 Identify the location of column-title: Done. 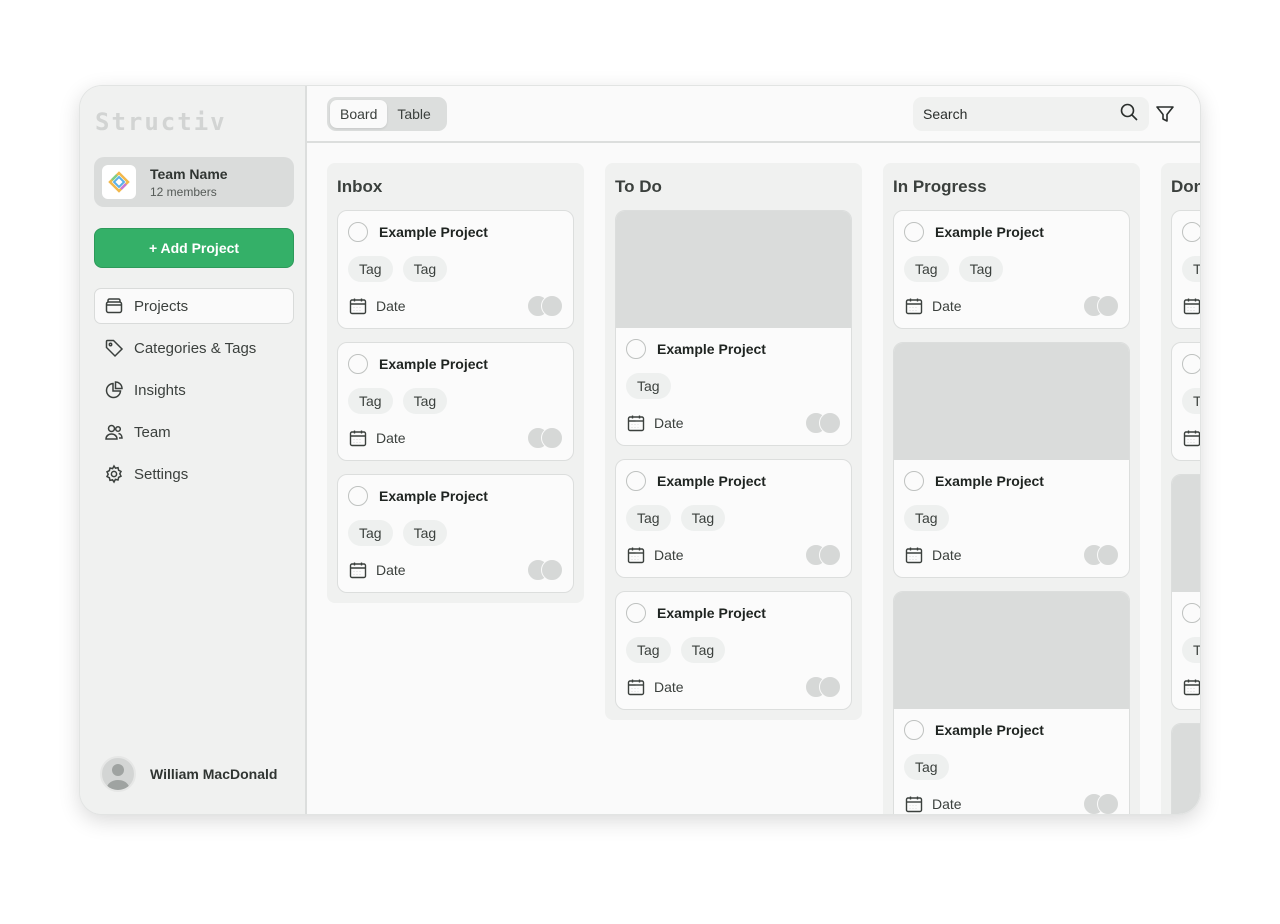
(1185, 186).